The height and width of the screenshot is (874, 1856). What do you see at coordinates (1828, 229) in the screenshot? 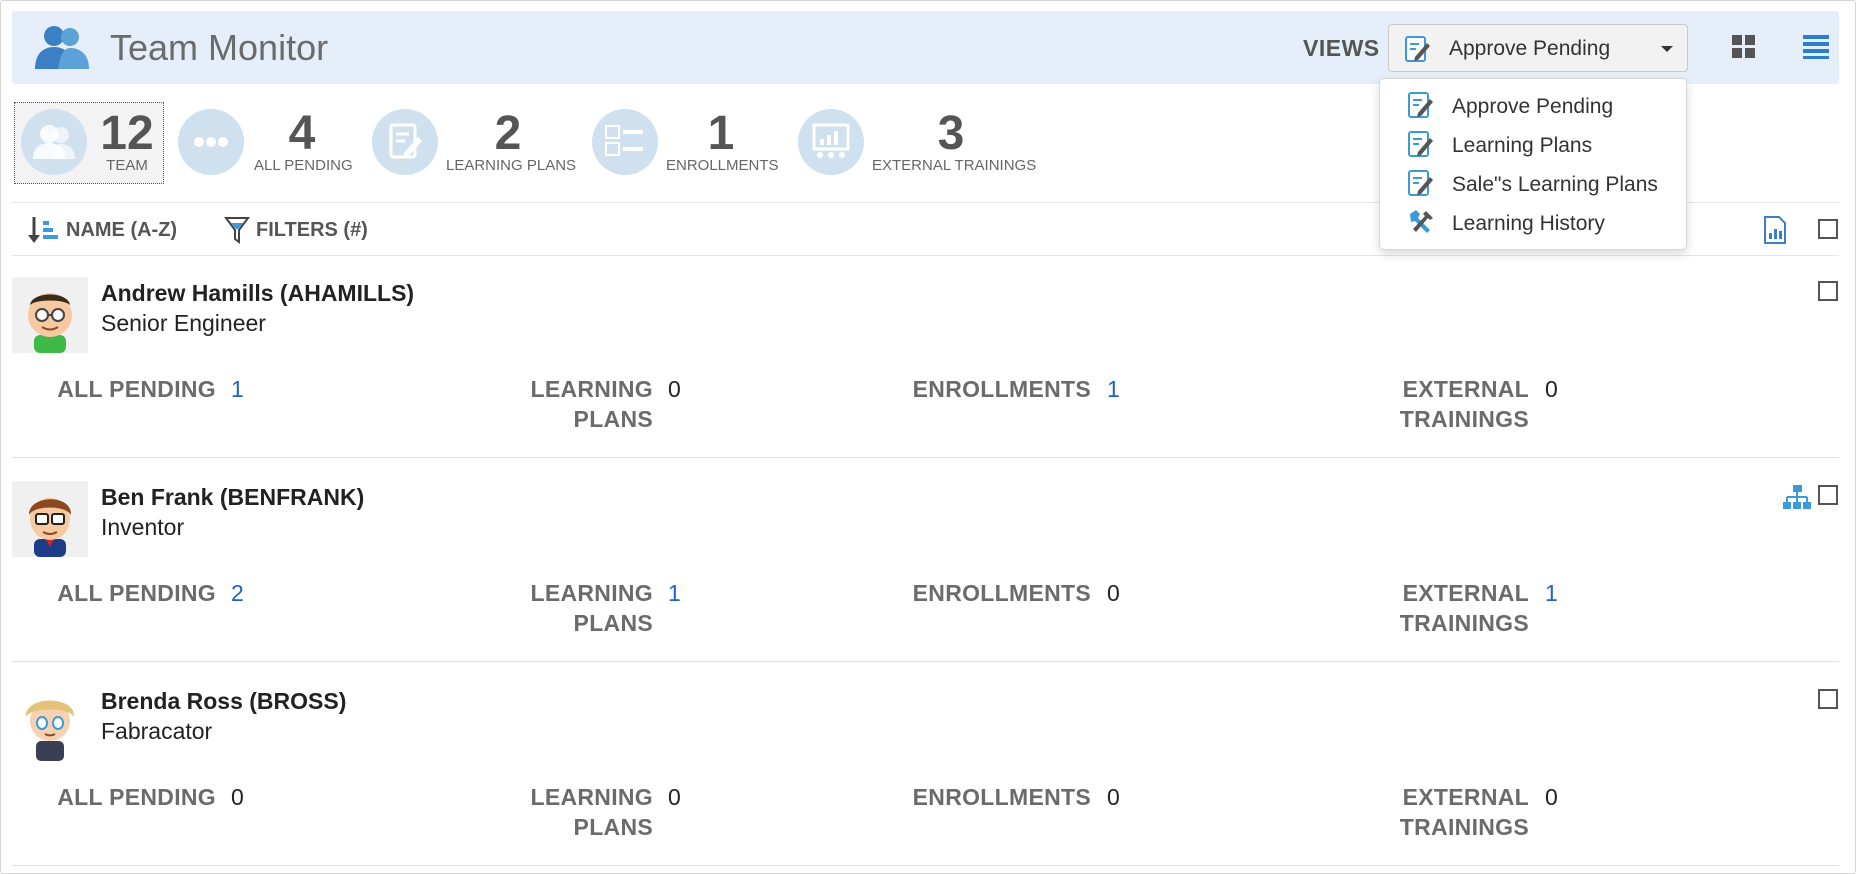
I see `select-all-checkbox` at bounding box center [1828, 229].